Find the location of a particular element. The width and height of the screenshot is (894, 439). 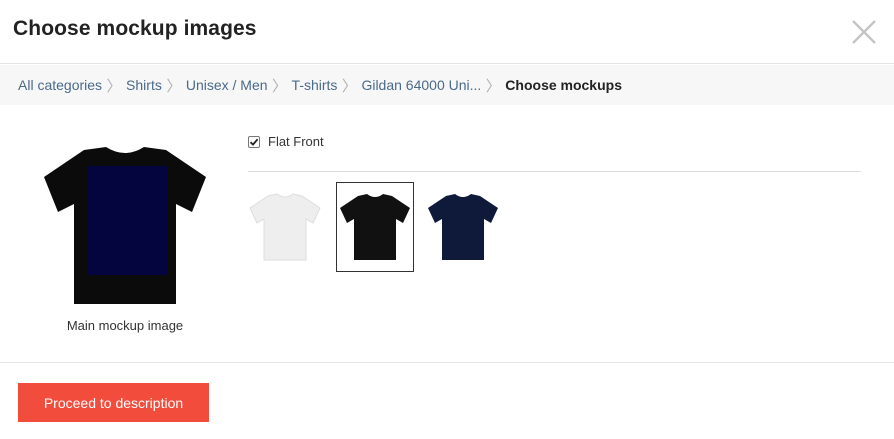

tshirt-white-icon is located at coordinates (285, 227).